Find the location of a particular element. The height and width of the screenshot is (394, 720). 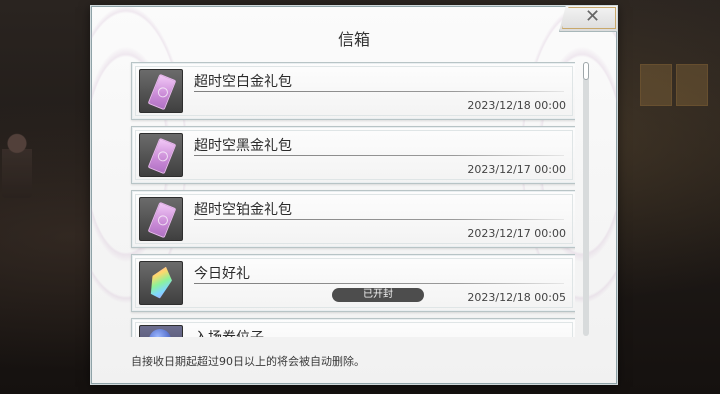

mail-item: 超时空白金礼包 2023/12/18 00:00 is located at coordinates (353, 91).